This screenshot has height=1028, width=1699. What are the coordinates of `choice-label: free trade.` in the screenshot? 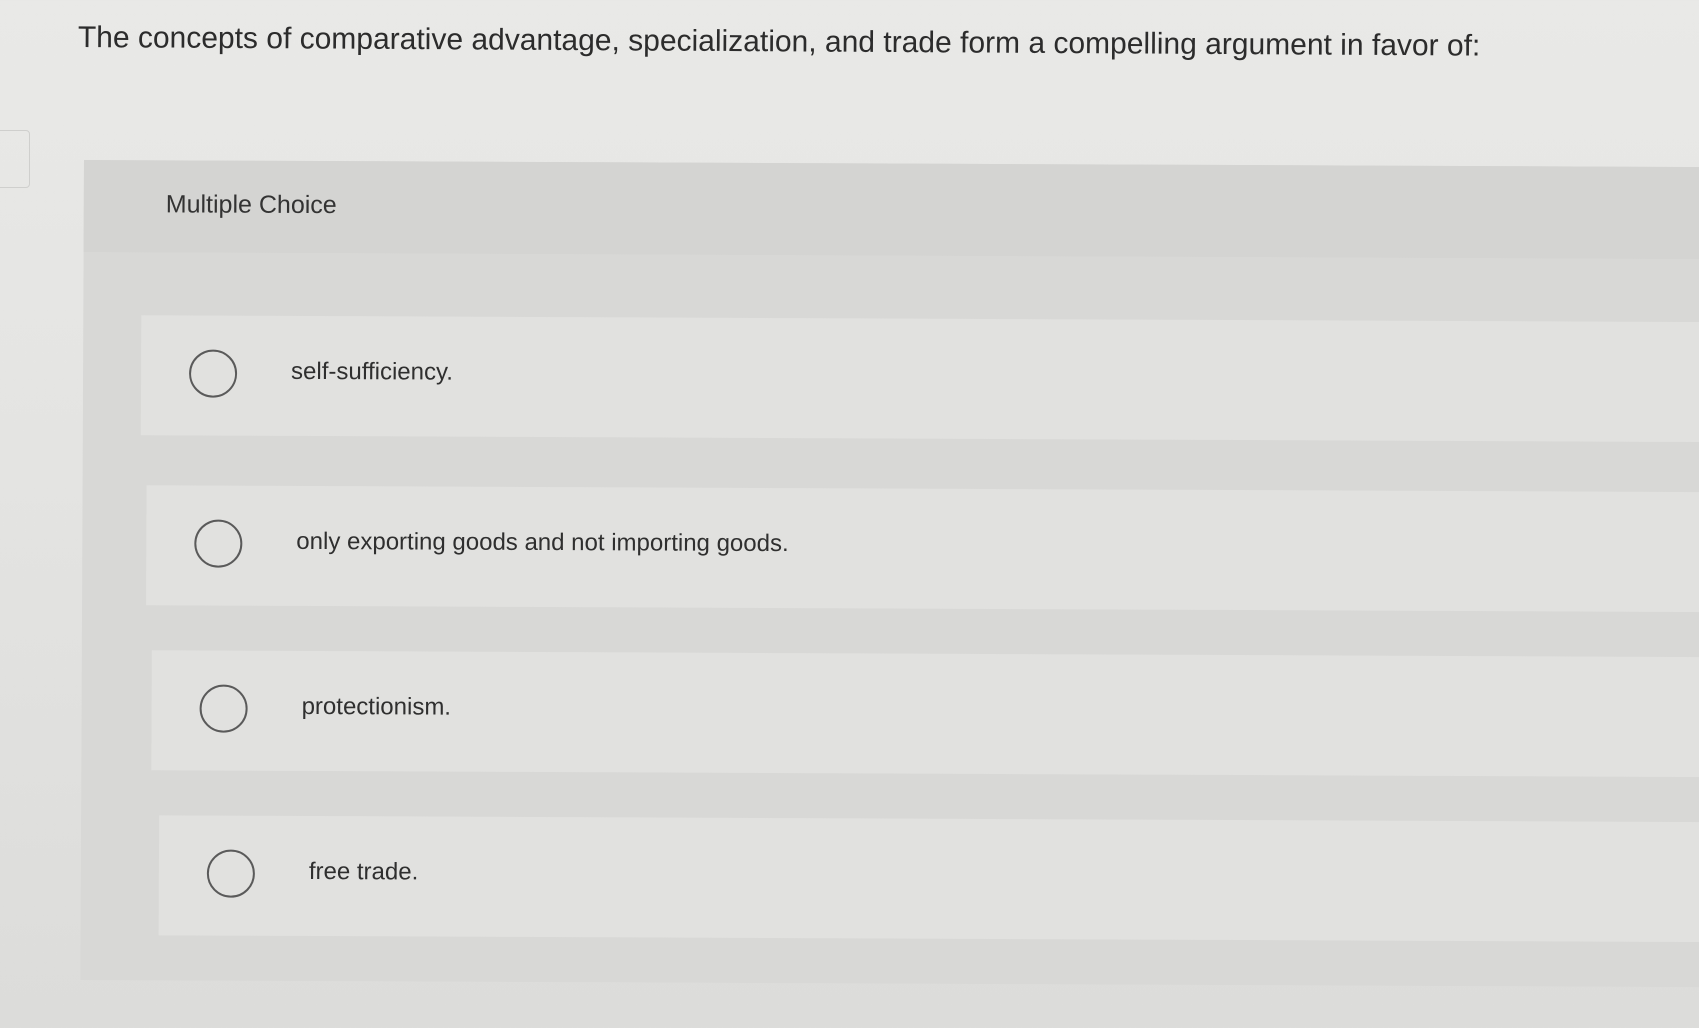 It's located at (363, 871).